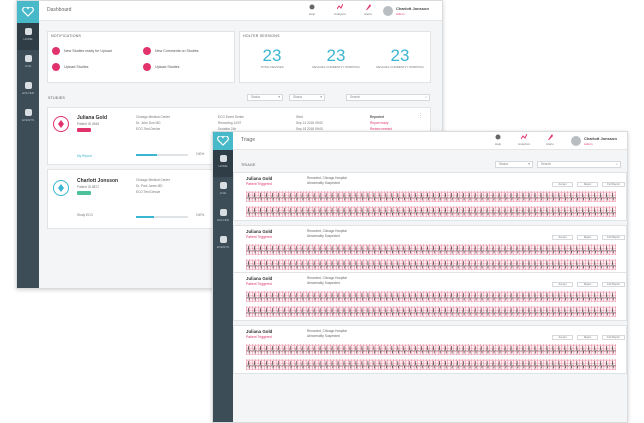 Image resolution: width=644 pixels, height=423 pixels. What do you see at coordinates (312, 7) in the screenshot?
I see `help-icon` at bounding box center [312, 7].